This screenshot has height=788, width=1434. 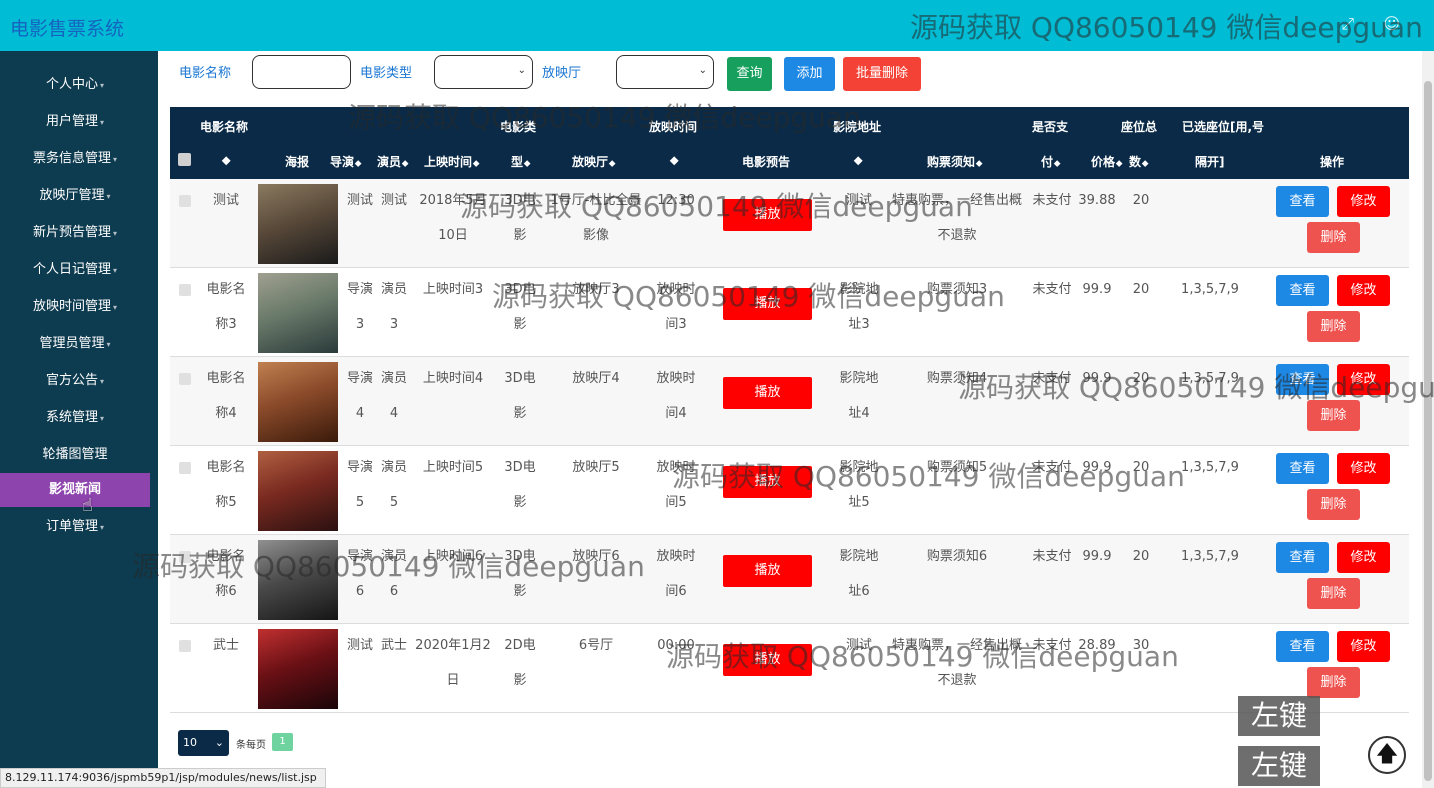 What do you see at coordinates (809, 74) in the screenshot?
I see `add-button: 添加` at bounding box center [809, 74].